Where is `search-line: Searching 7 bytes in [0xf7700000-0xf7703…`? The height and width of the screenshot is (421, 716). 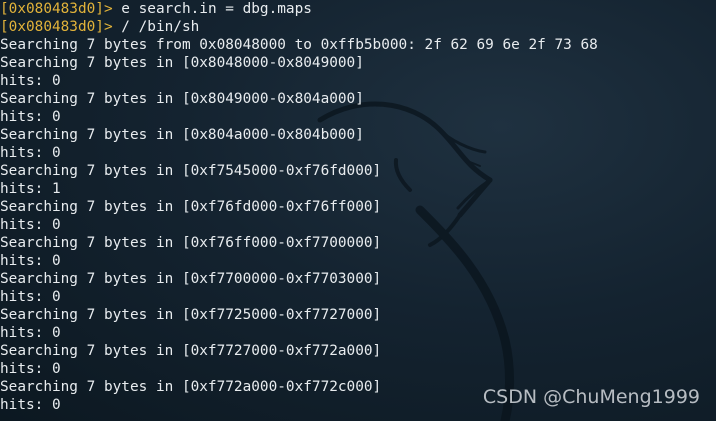 search-line: Searching 7 bytes in [0xf7700000-0xf7703… is located at coordinates (191, 279).